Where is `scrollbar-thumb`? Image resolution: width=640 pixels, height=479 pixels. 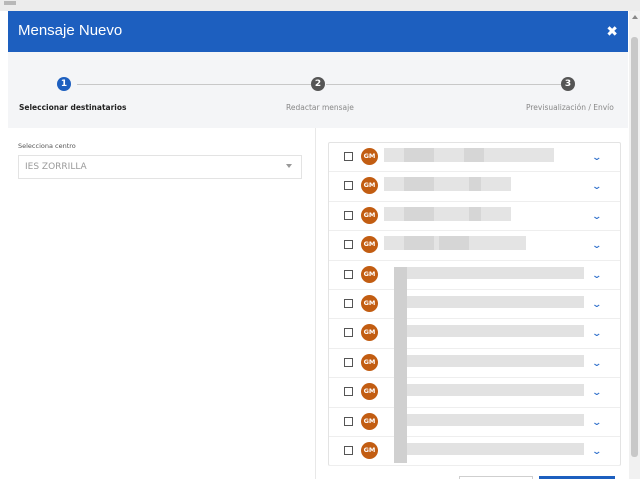 scrollbar-thumb is located at coordinates (634, 247).